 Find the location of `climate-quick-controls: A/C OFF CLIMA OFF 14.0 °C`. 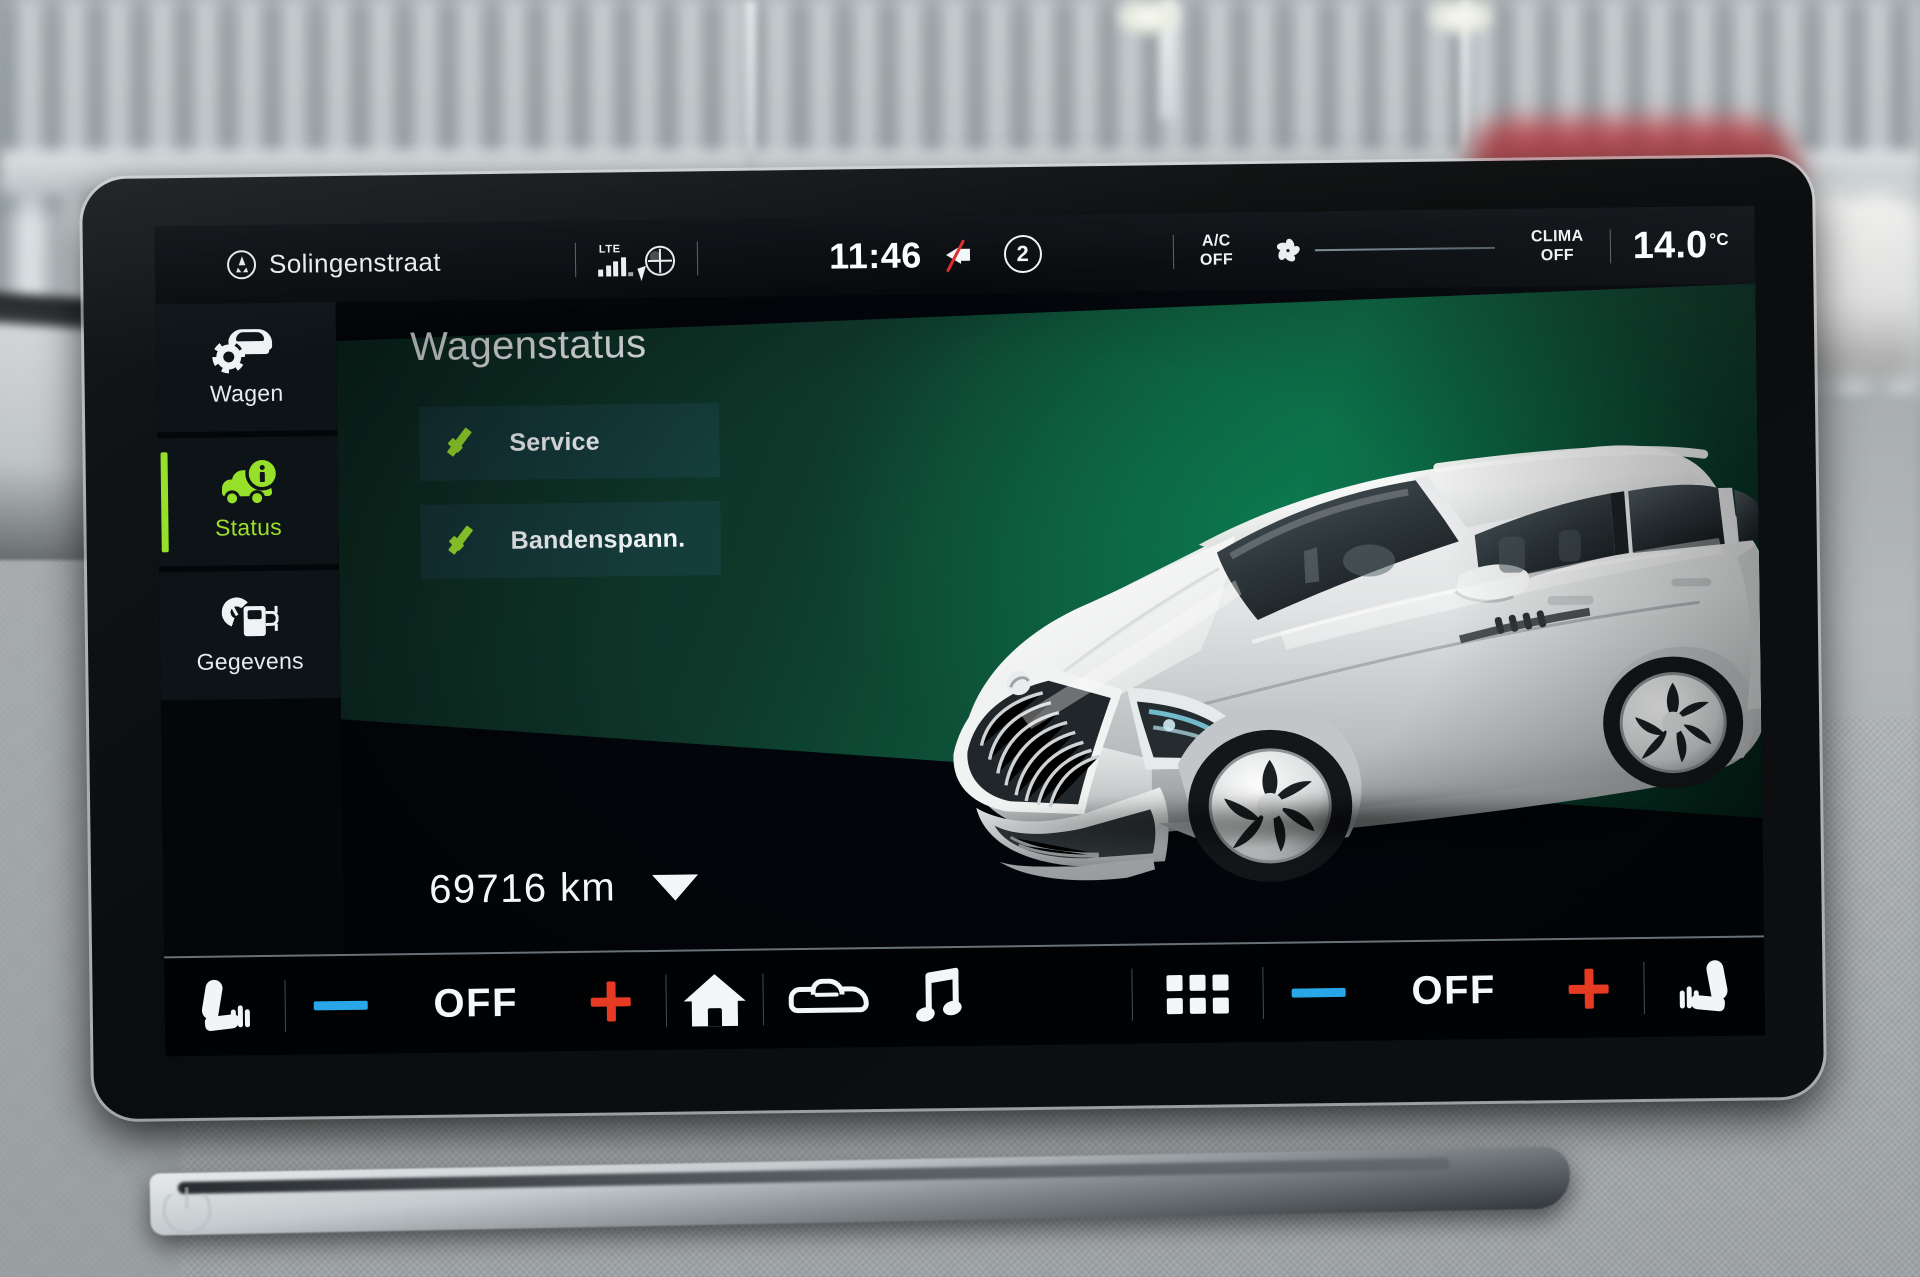

climate-quick-controls: A/C OFF CLIMA OFF 14.0 °C is located at coordinates (1465, 248).